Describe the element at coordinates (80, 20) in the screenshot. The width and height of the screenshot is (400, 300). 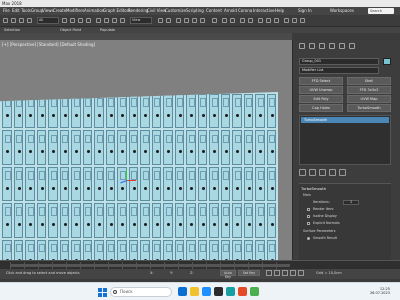
I see `region-select-icon` at that location.